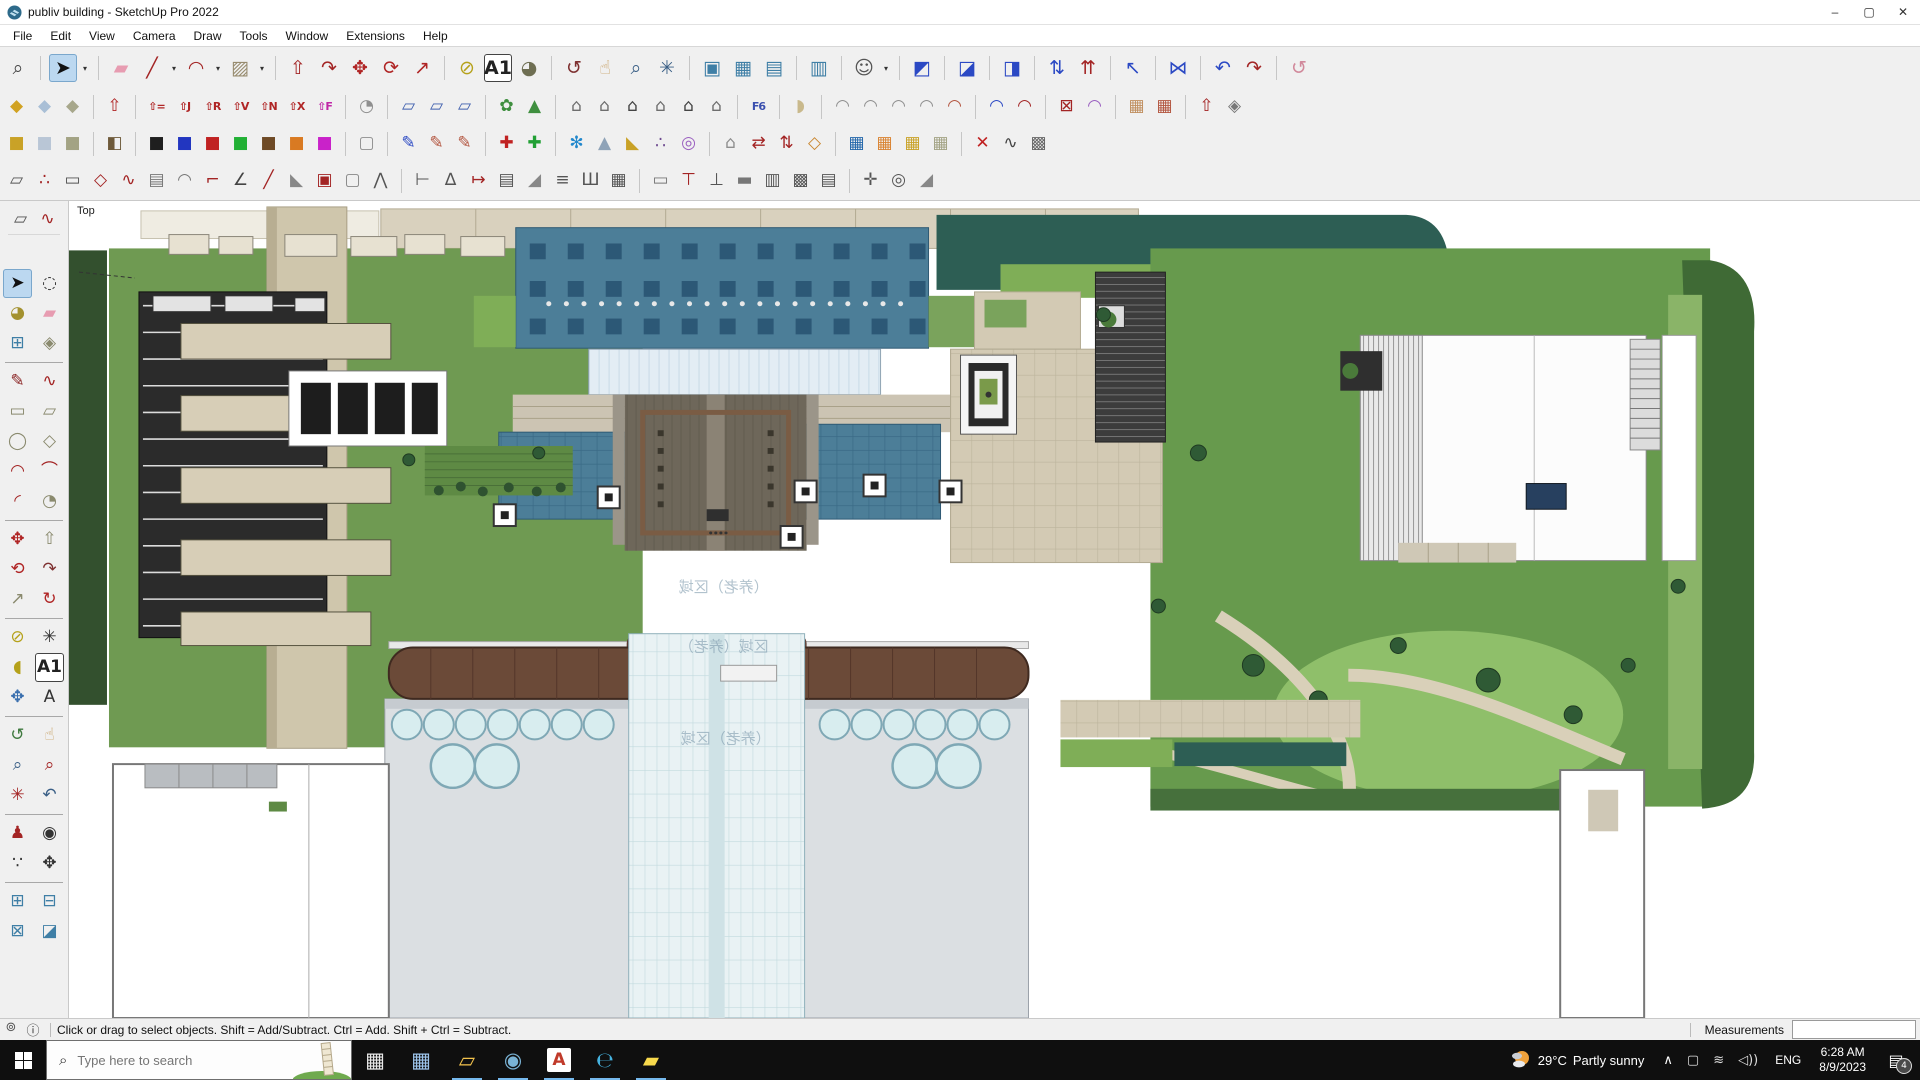 Image resolution: width=1920 pixels, height=1080 pixels. Describe the element at coordinates (814, 143) in the screenshot. I see `box-open-icon: ◇` at that location.